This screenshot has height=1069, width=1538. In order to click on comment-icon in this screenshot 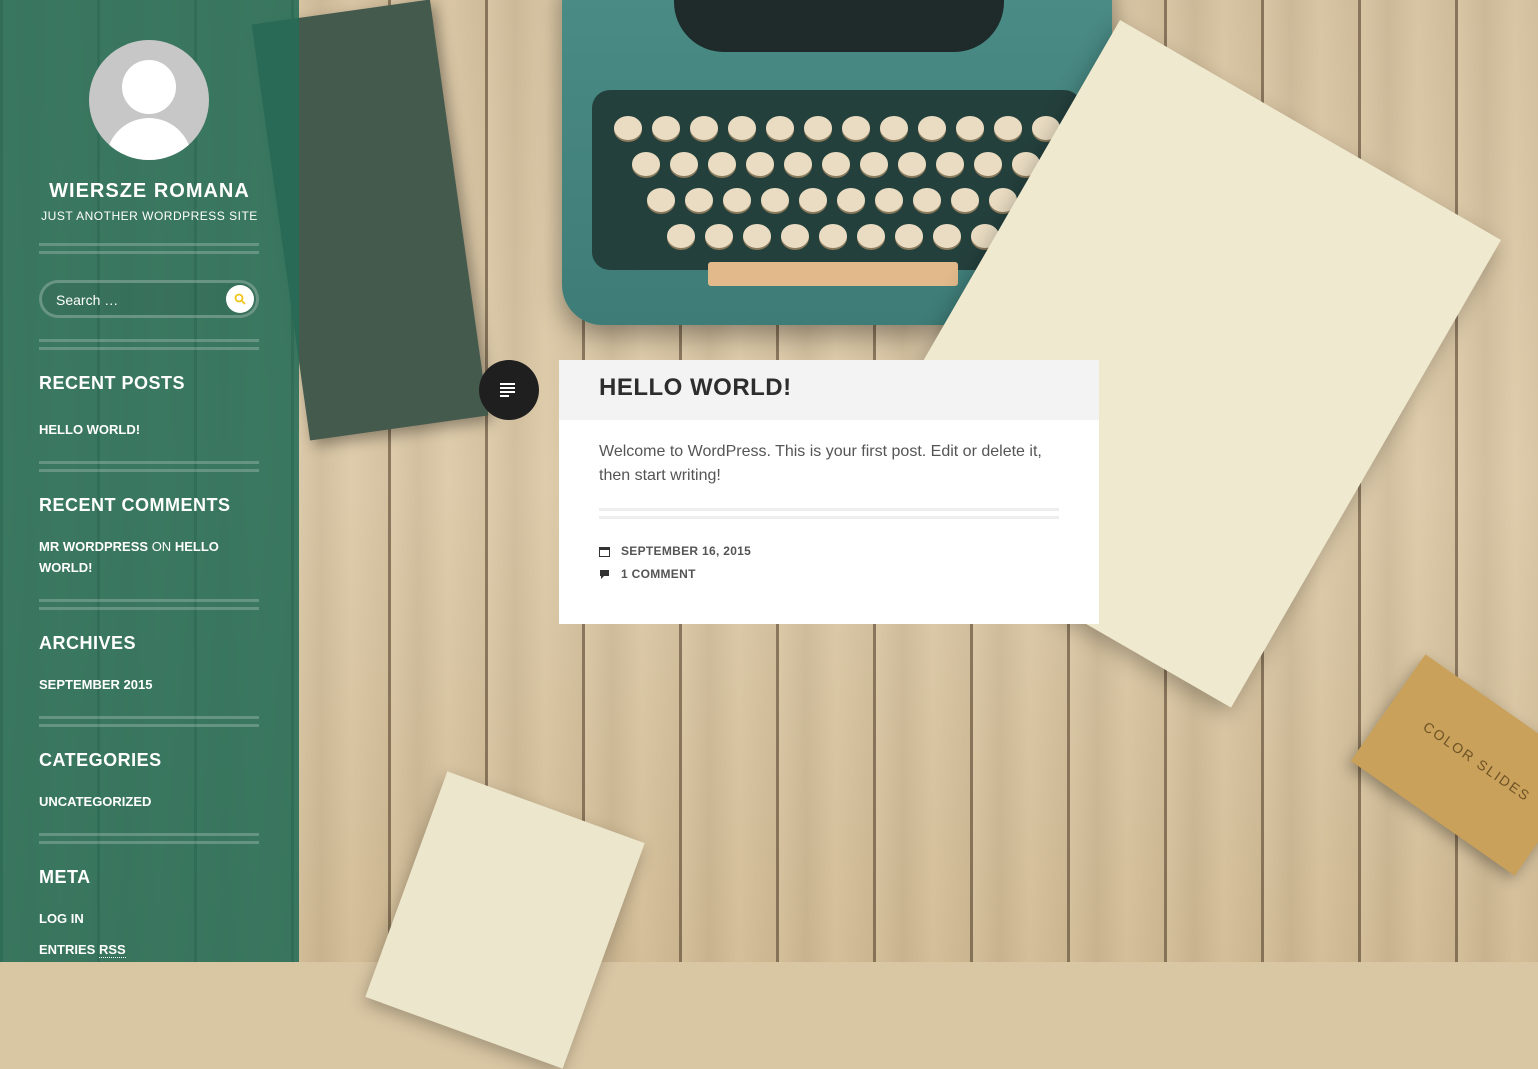, I will do `click(604, 574)`.